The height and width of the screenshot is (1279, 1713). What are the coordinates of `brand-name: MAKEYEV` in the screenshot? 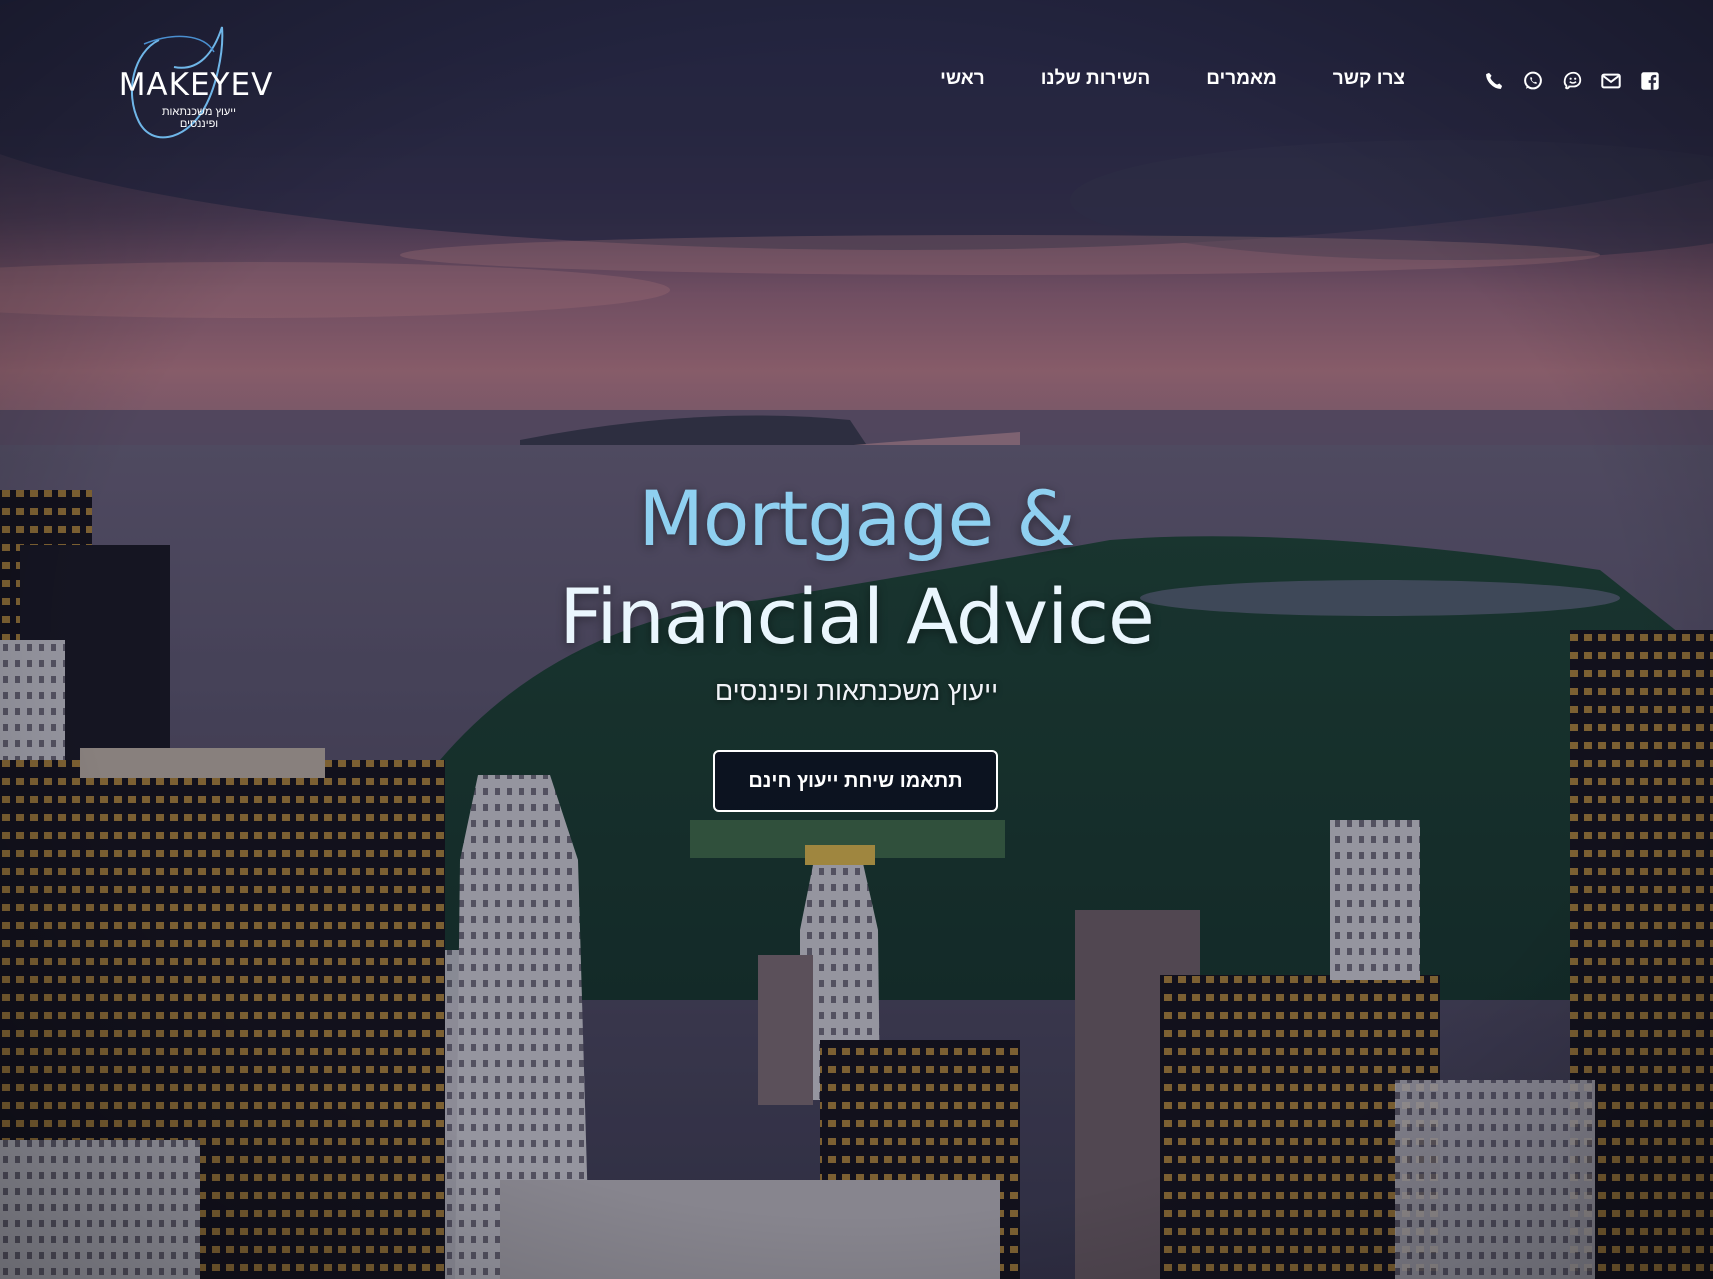 It's located at (196, 85).